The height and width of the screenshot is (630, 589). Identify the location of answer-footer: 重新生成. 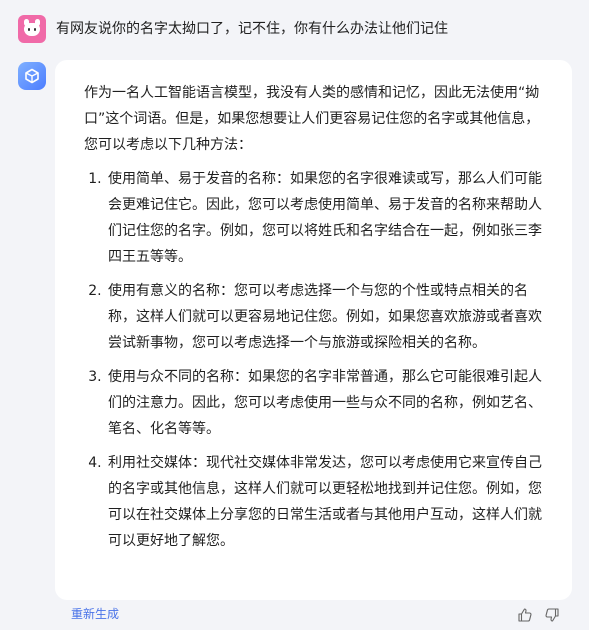
(294, 616).